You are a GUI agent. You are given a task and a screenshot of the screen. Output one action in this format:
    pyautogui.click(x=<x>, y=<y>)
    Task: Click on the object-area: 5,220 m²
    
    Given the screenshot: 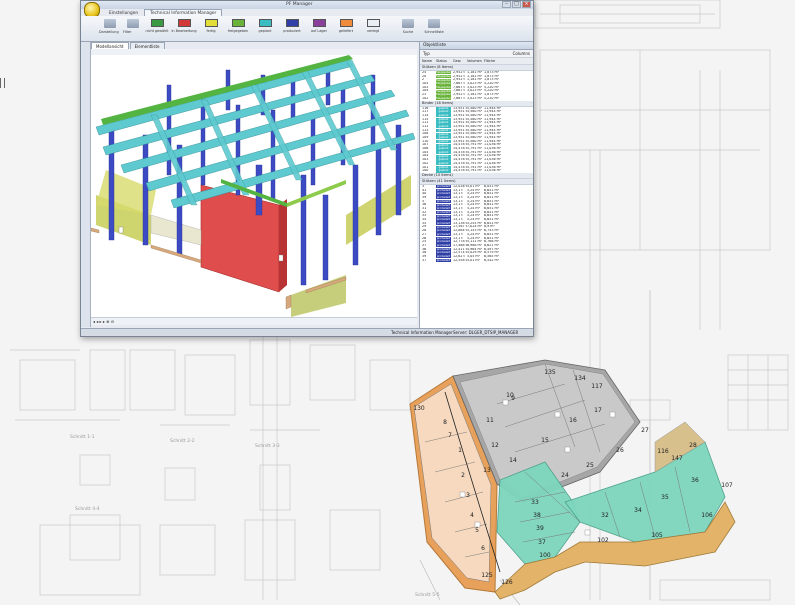 What is the action you would take?
    pyautogui.click(x=492, y=98)
    